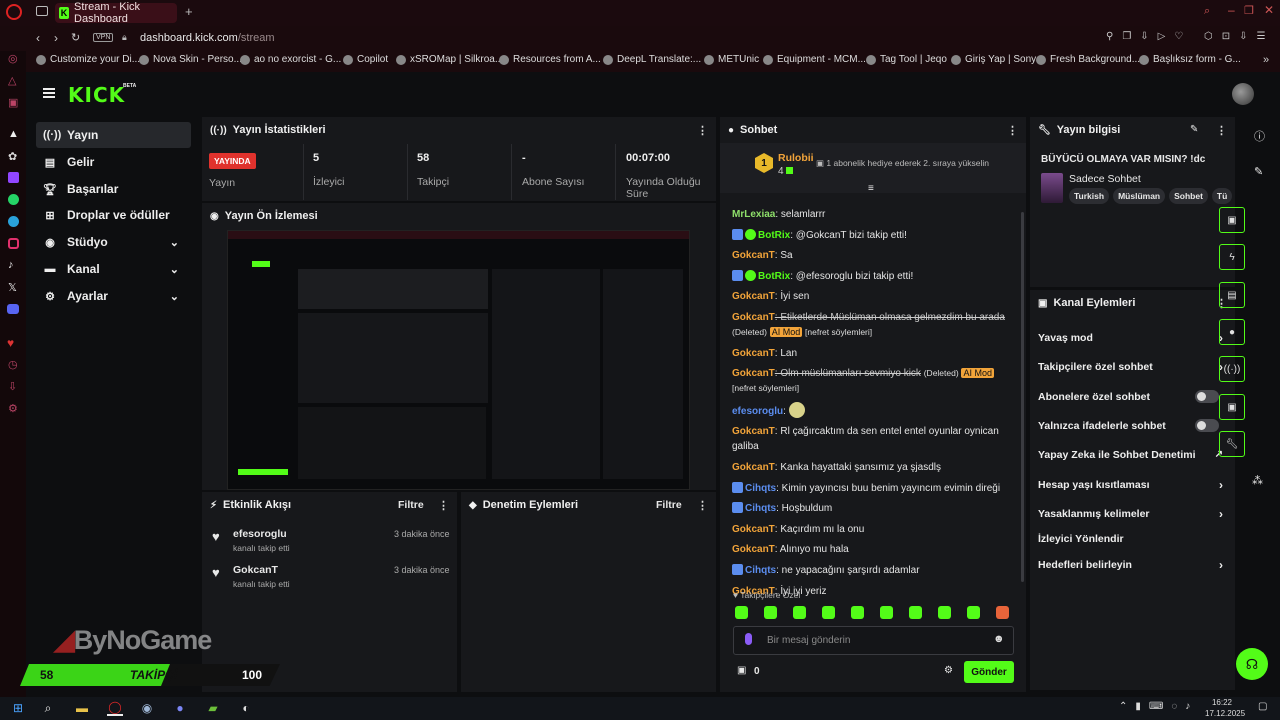 The image size is (1280, 720). I want to click on tag: Sohbet, so click(1188, 196).